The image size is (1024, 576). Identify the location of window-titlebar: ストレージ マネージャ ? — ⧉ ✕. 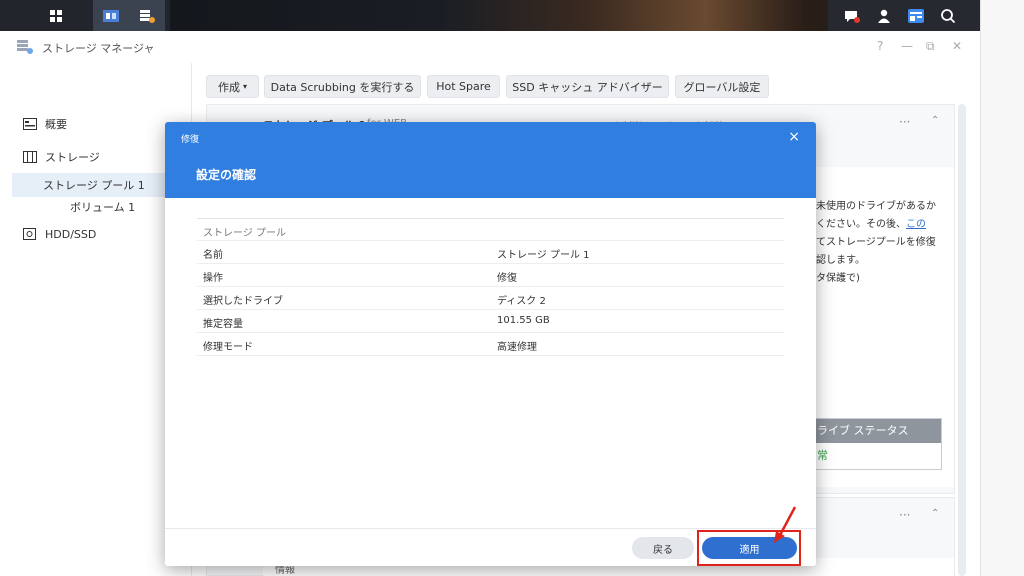
(490, 47).